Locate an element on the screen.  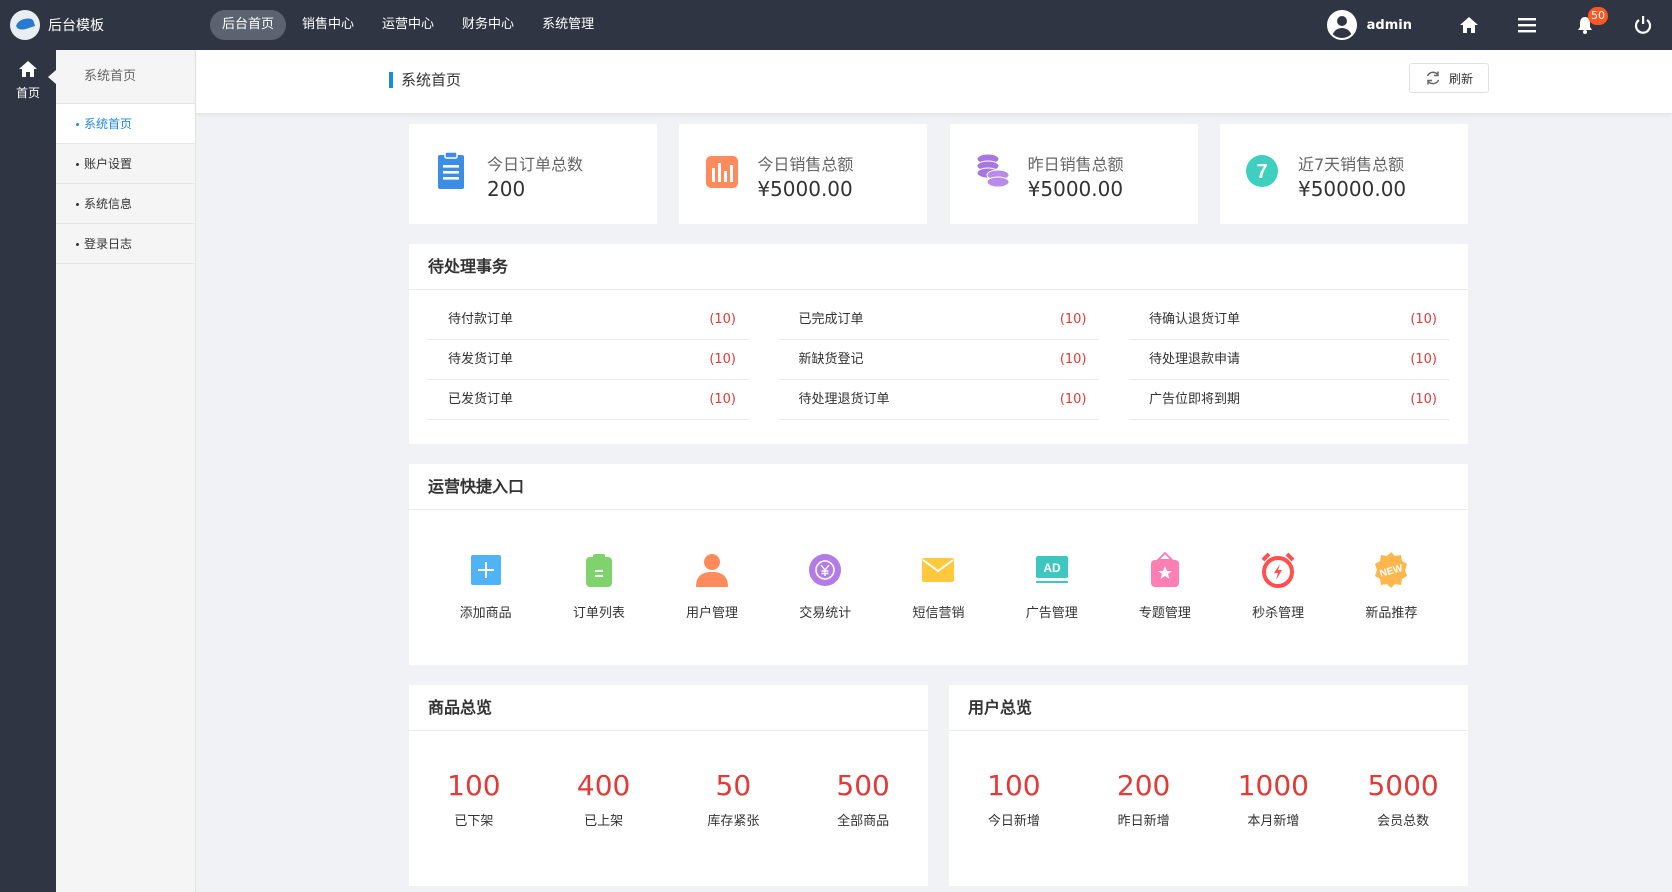
quick-new-products: NEW 新品推荐 is located at coordinates (1391, 585).